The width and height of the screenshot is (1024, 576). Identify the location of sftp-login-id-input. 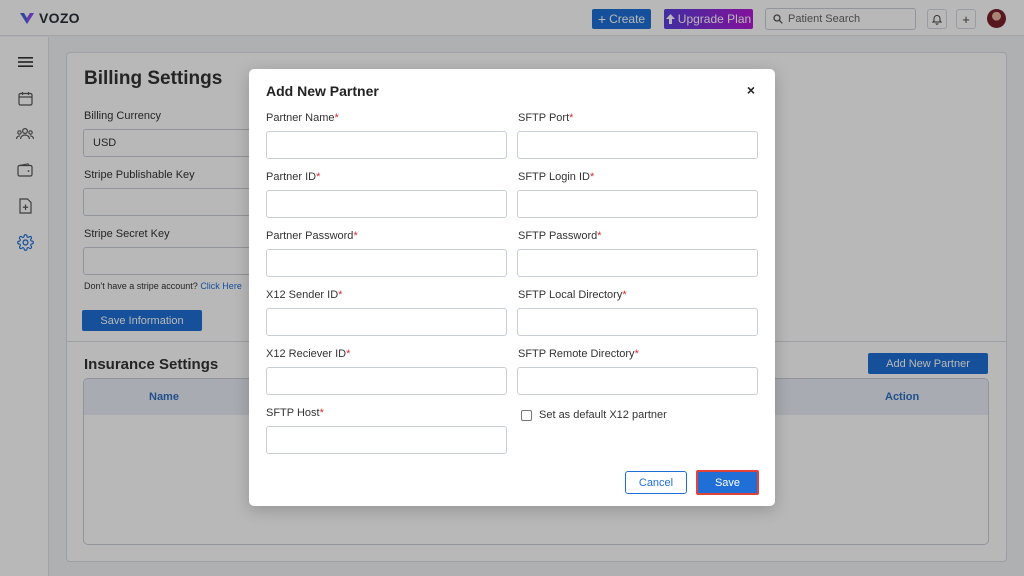
(637, 204).